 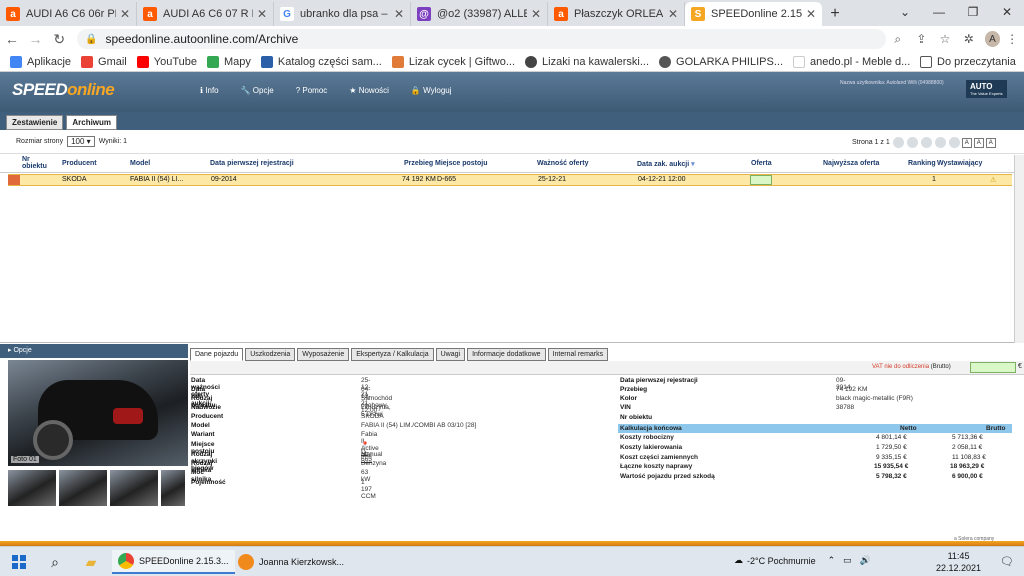 I want to click on col-data-zak-aukcji: Data zak. aukcji ▾, so click(x=666, y=164).